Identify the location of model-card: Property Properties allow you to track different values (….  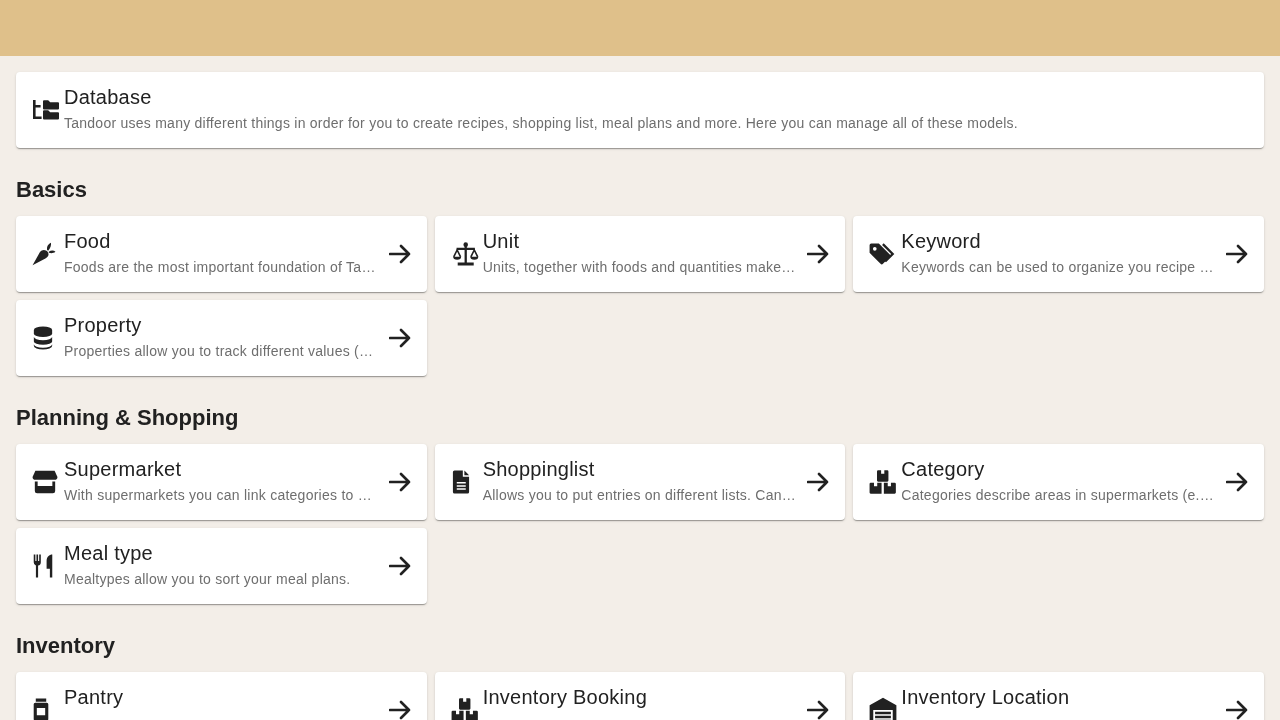
(221, 338).